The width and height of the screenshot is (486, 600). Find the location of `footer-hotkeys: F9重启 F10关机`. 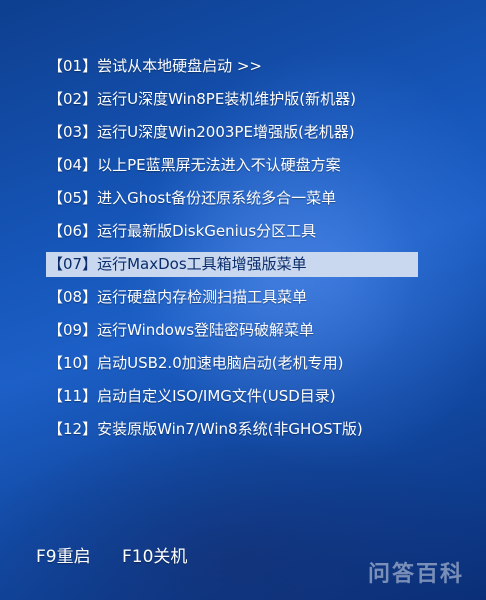

footer-hotkeys: F9重启 F10关机 is located at coordinates (124, 557).